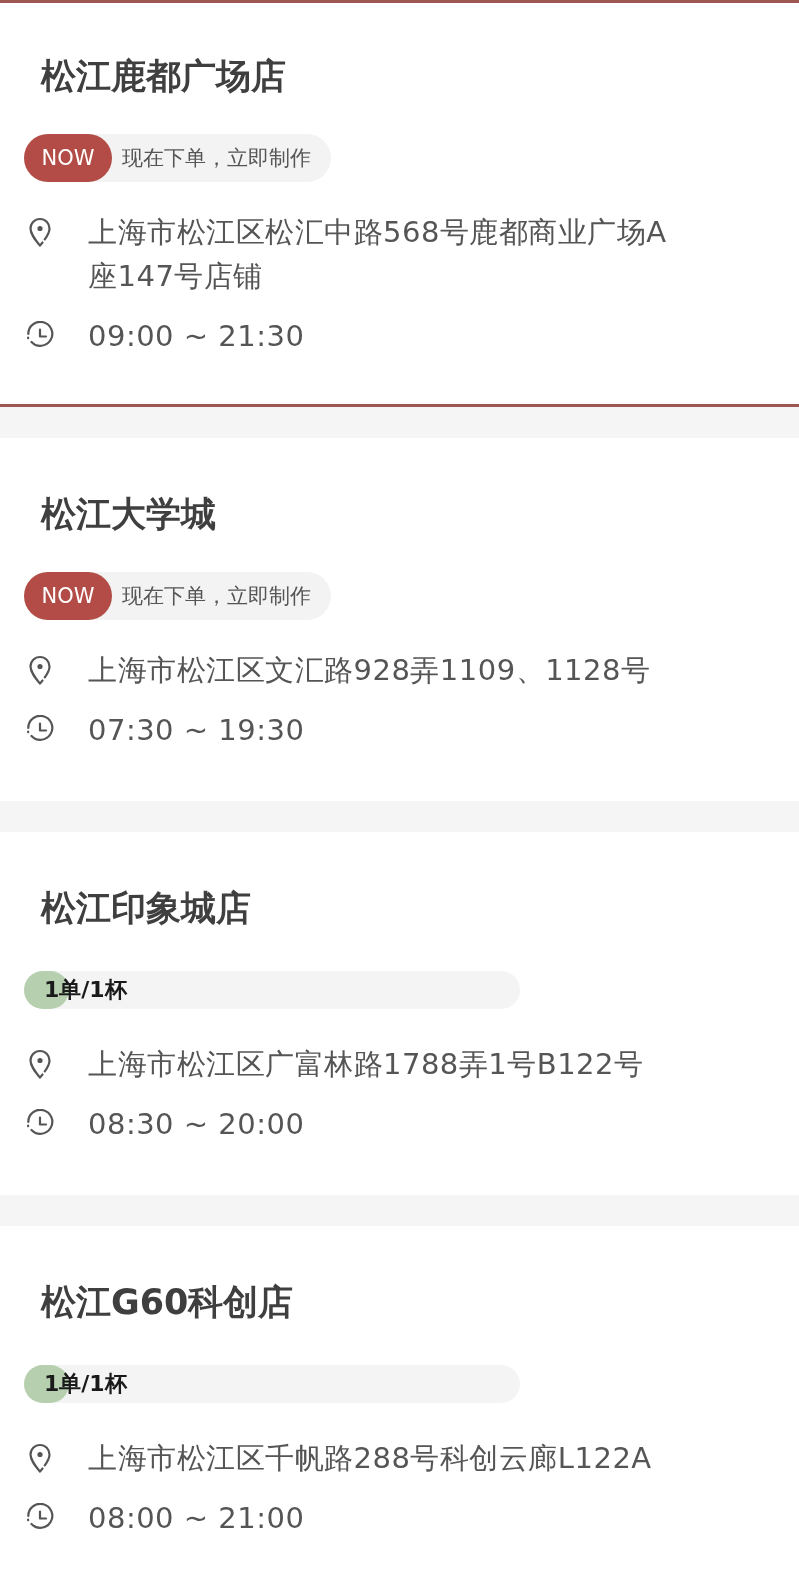 The image size is (799, 1579). What do you see at coordinates (196, 730) in the screenshot?
I see `opening-hours: 07:30 ~ 19:30` at bounding box center [196, 730].